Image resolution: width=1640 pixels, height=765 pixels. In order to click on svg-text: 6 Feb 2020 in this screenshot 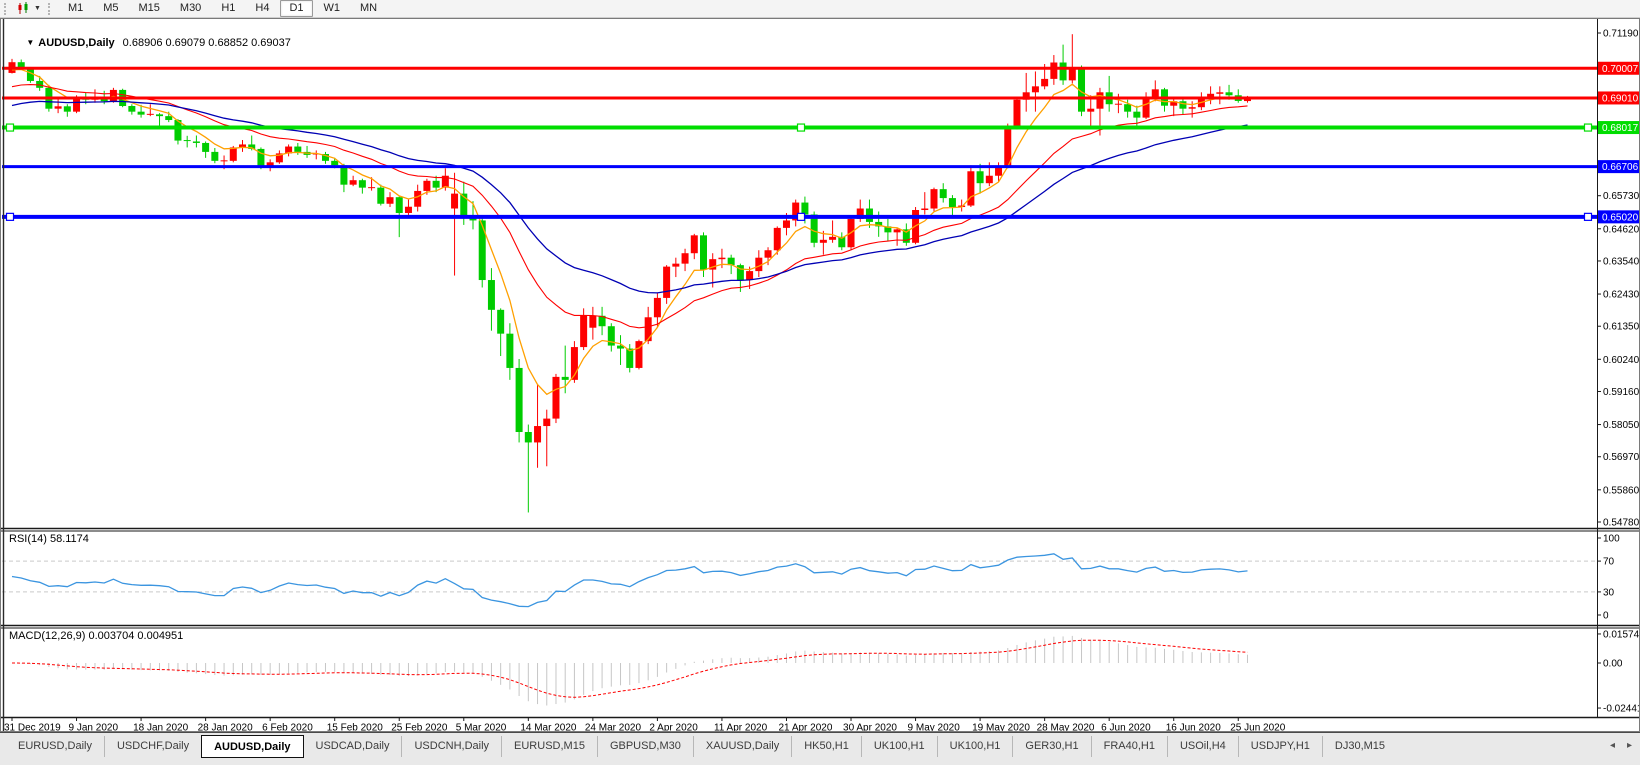, I will do `click(287, 728)`.